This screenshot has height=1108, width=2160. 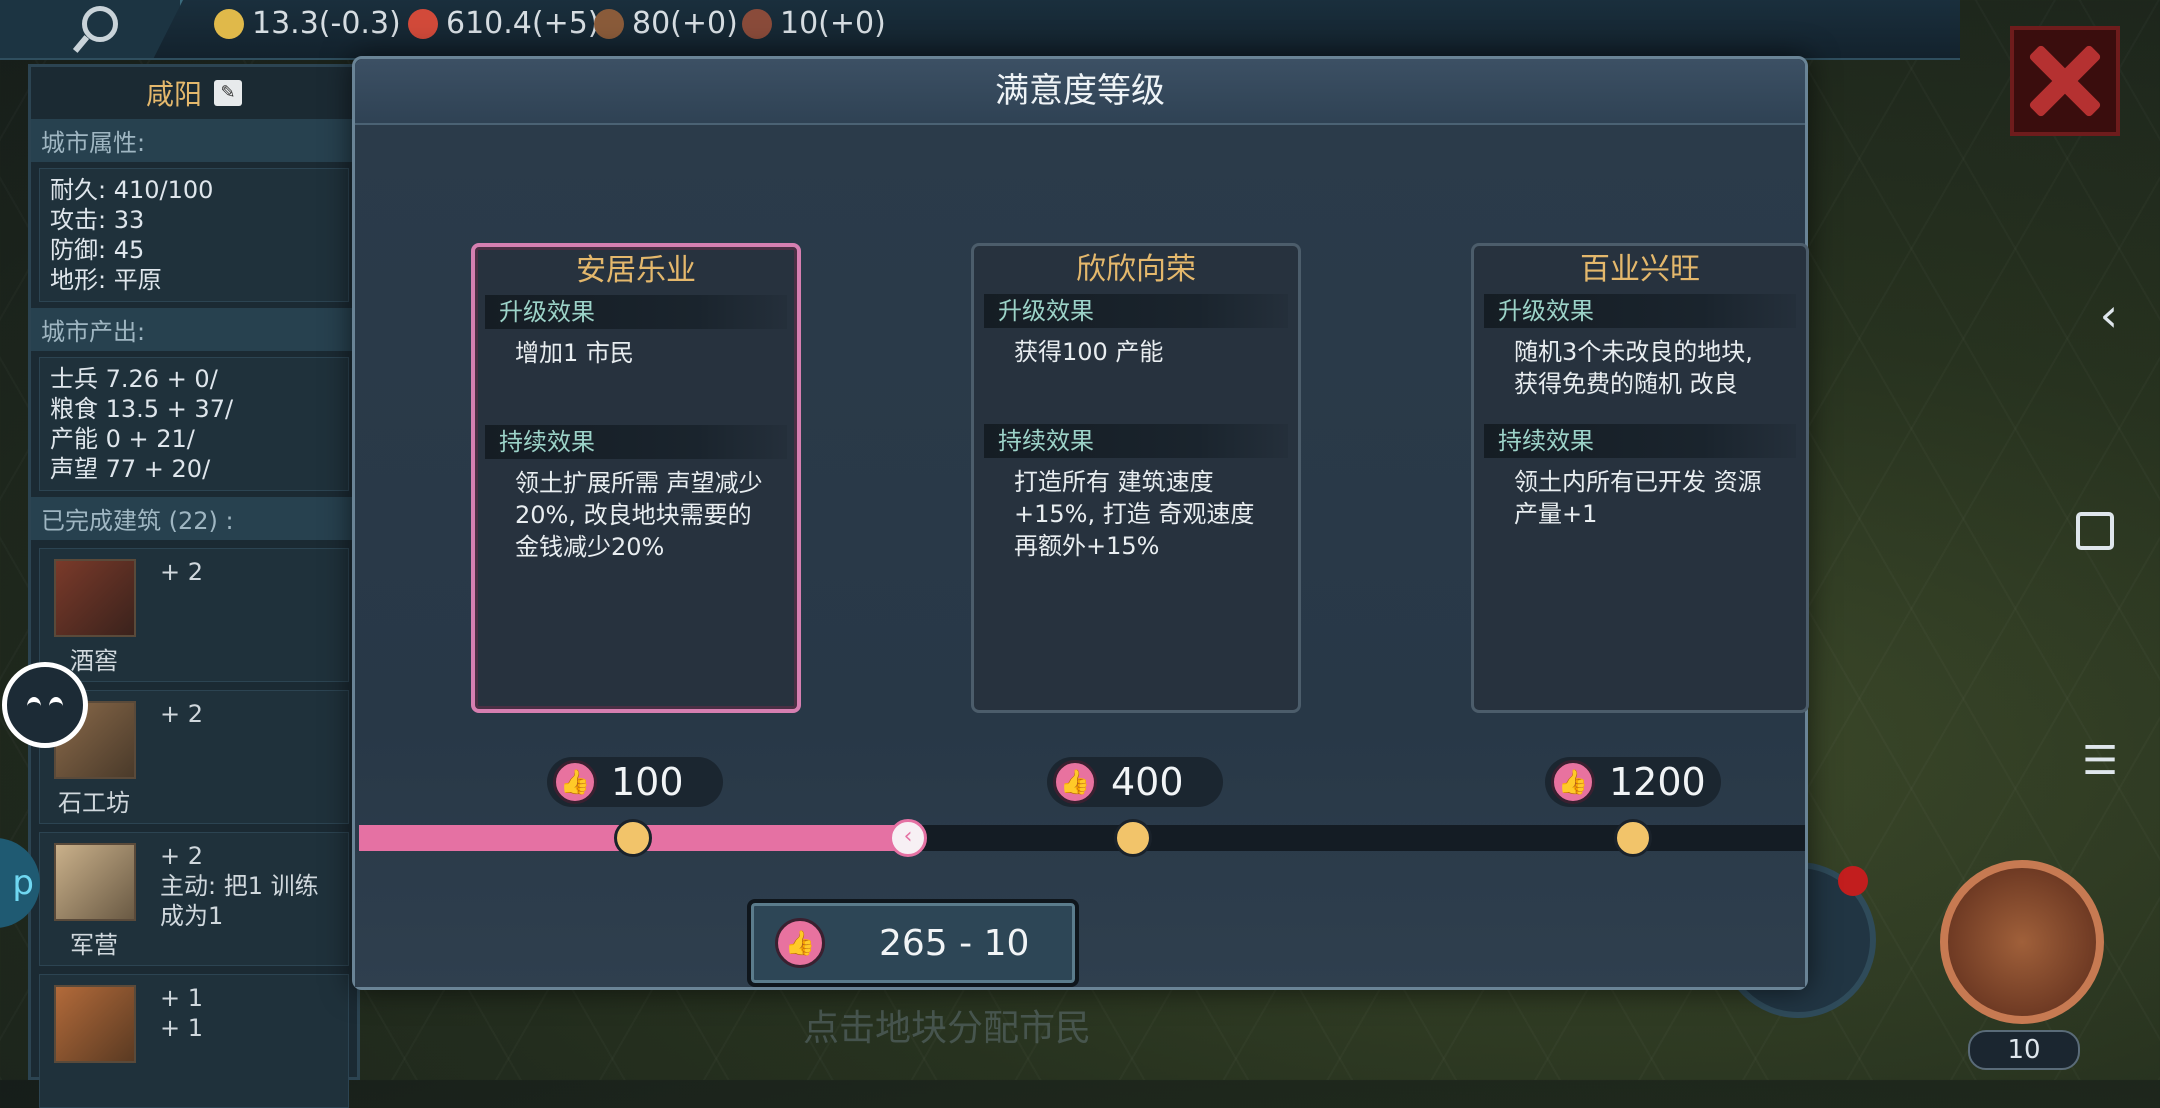 I want to click on soldier-resource: 610.4(+5), so click(x=504, y=23).